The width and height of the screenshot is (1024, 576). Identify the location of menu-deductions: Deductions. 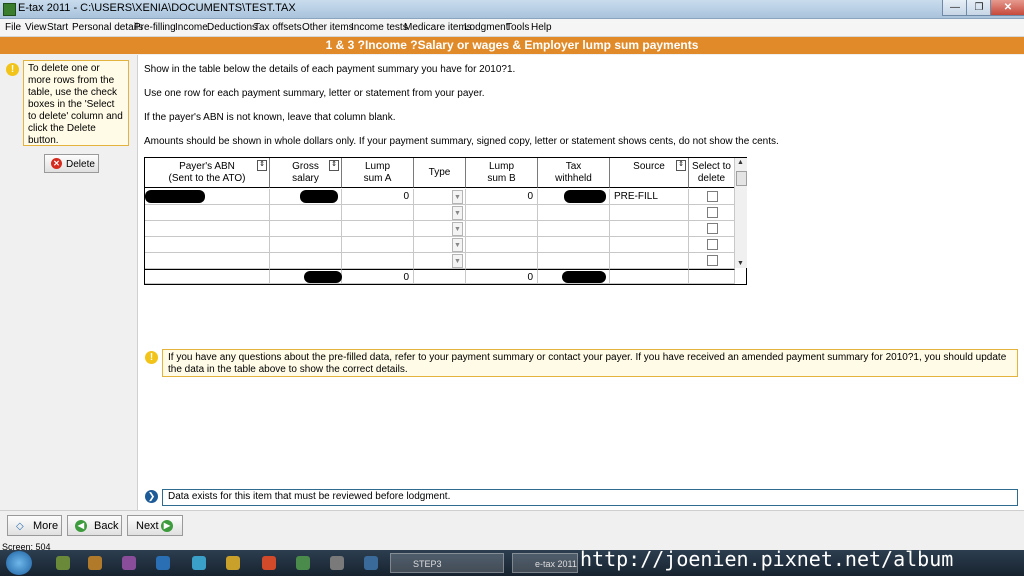
(232, 27).